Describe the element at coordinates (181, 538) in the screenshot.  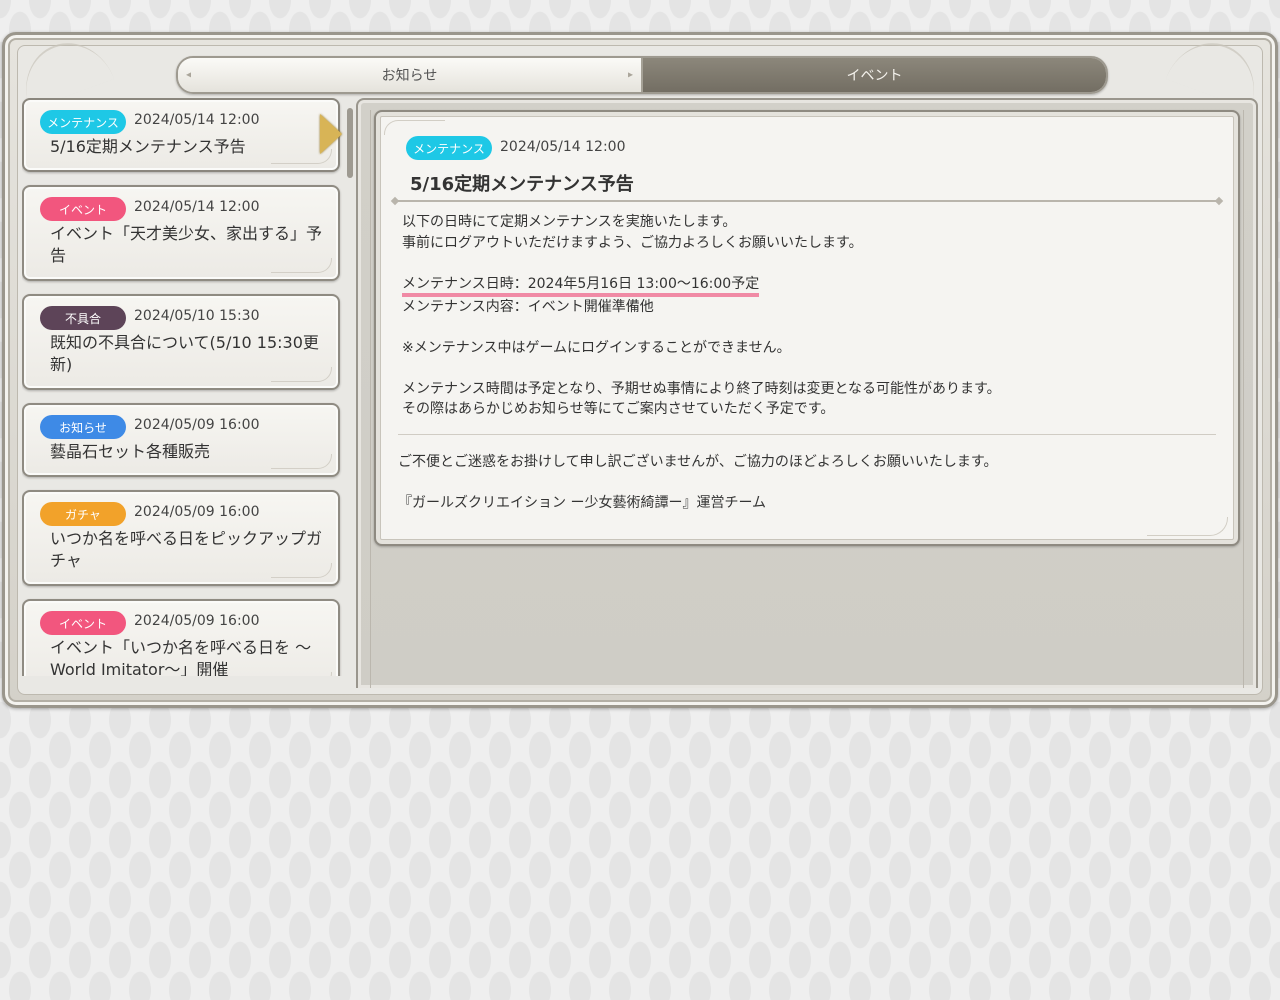
I see `list-item: ガチャ 2024/05/09 16:00 いつか名を呼べる日をピックアップガチャ` at that location.